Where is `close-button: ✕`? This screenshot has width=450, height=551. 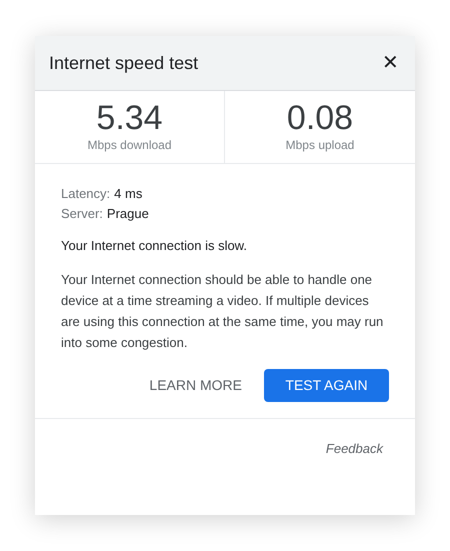
close-button: ✕ is located at coordinates (390, 63).